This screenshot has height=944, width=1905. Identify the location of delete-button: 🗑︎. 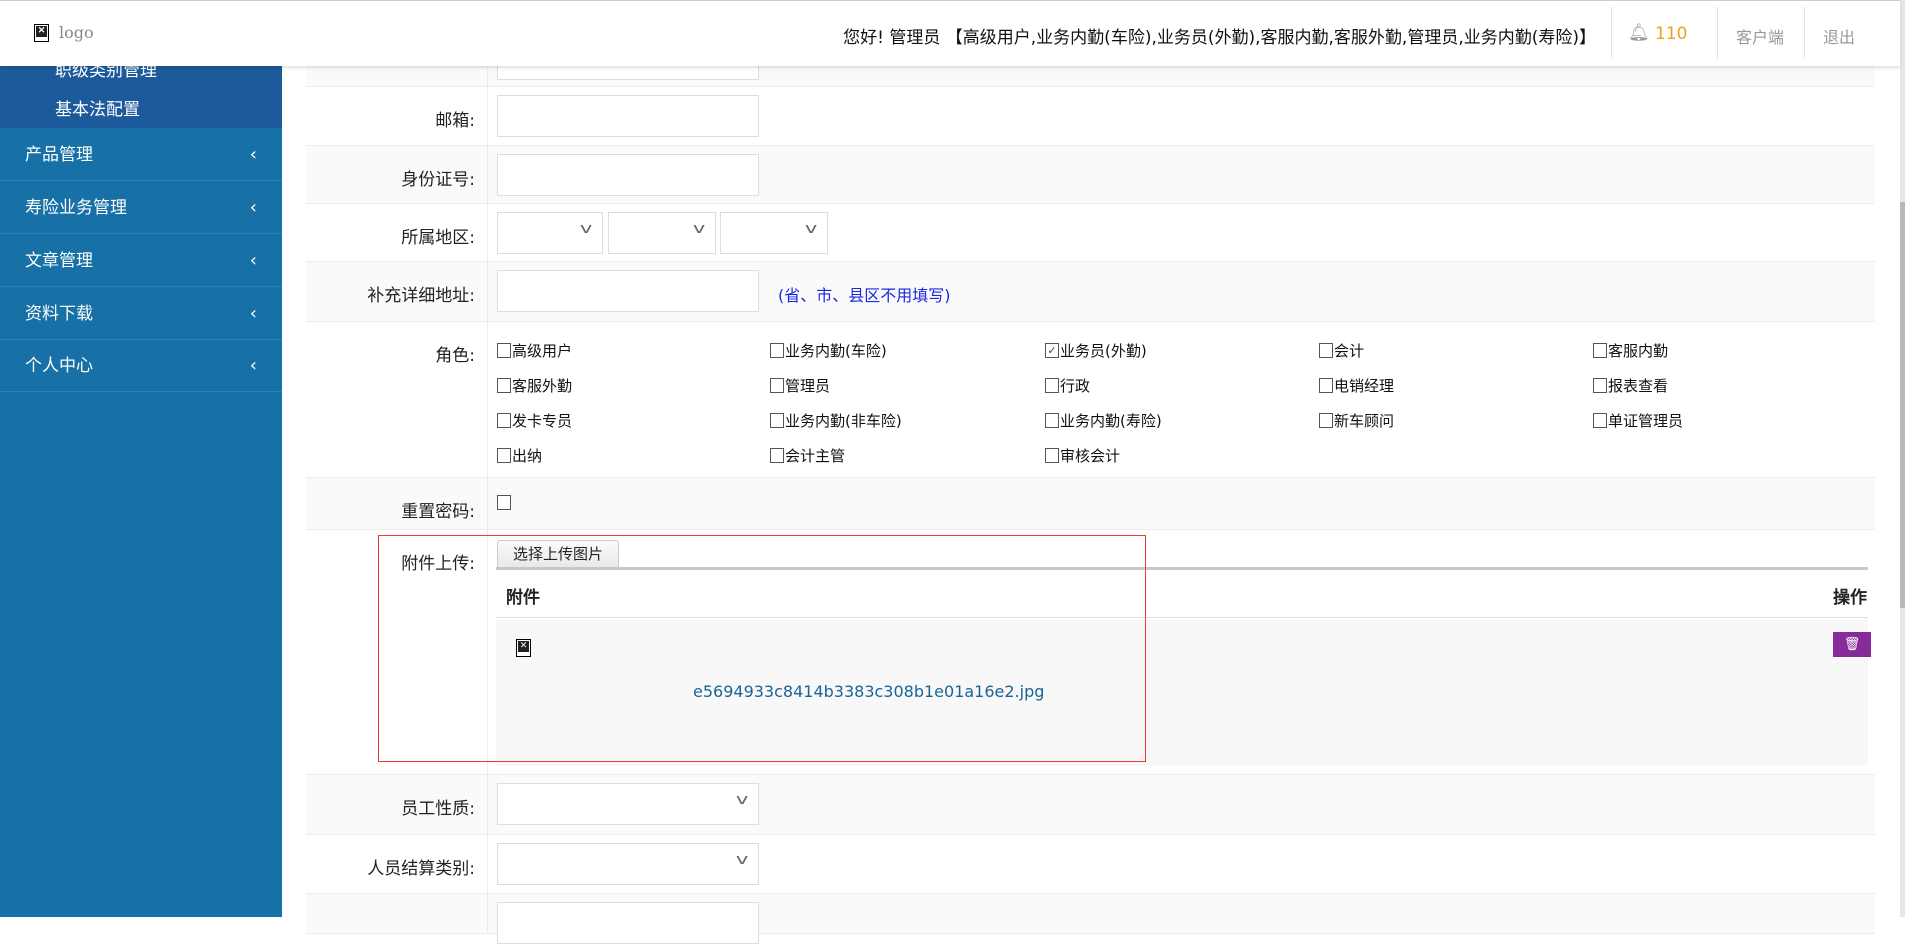
(1852, 644).